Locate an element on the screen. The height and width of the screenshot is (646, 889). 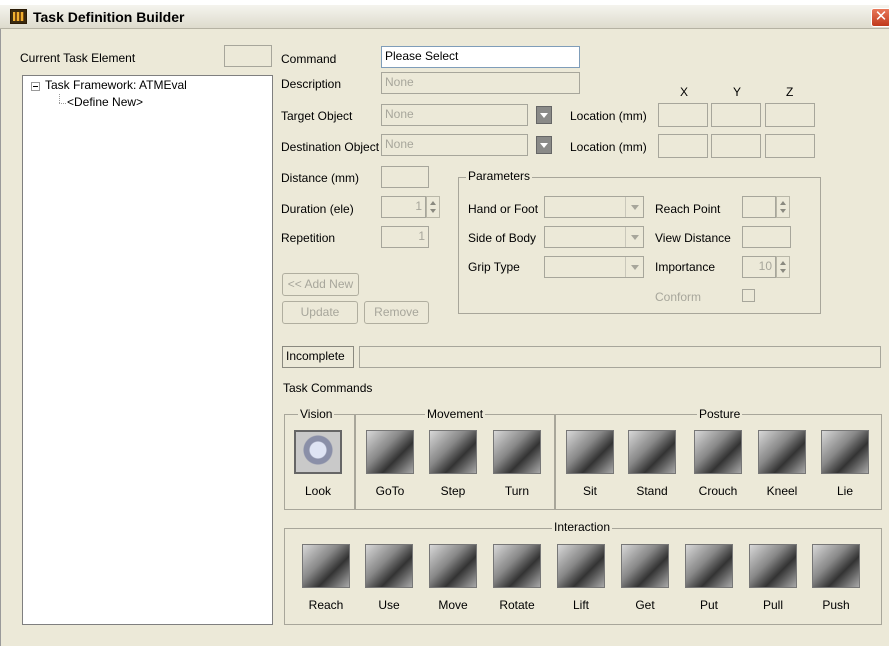
kneel-command-label: Kneel is located at coordinates (782, 491).